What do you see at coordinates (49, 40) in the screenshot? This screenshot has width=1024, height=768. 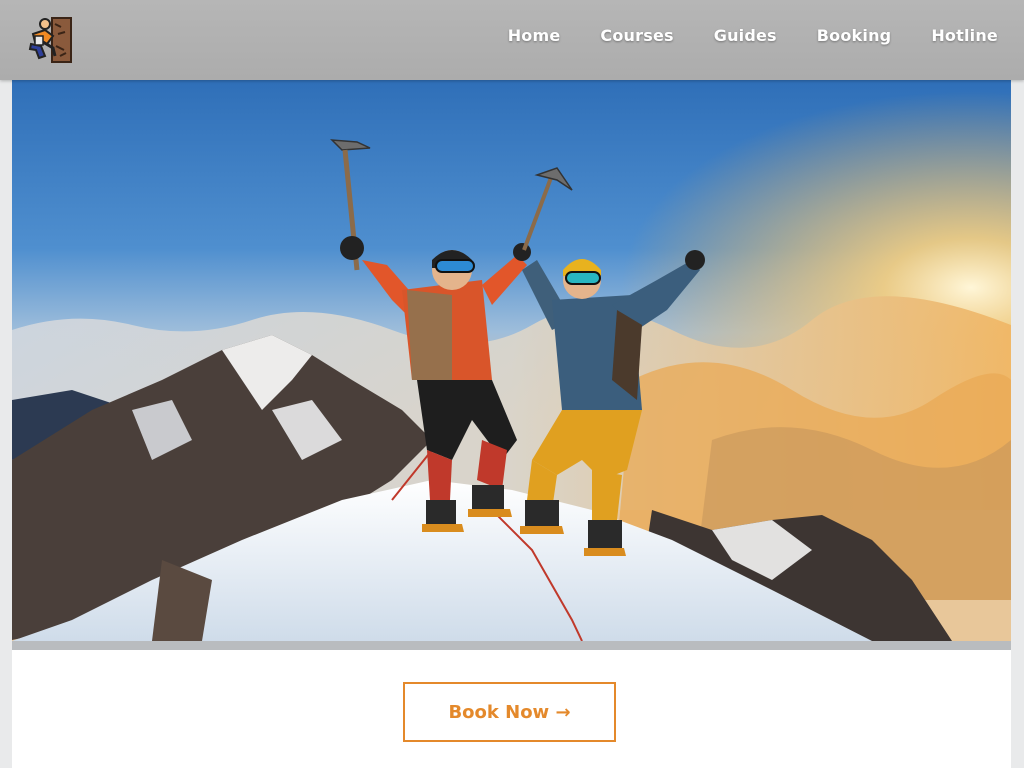 I see `climber-logo-icon` at bounding box center [49, 40].